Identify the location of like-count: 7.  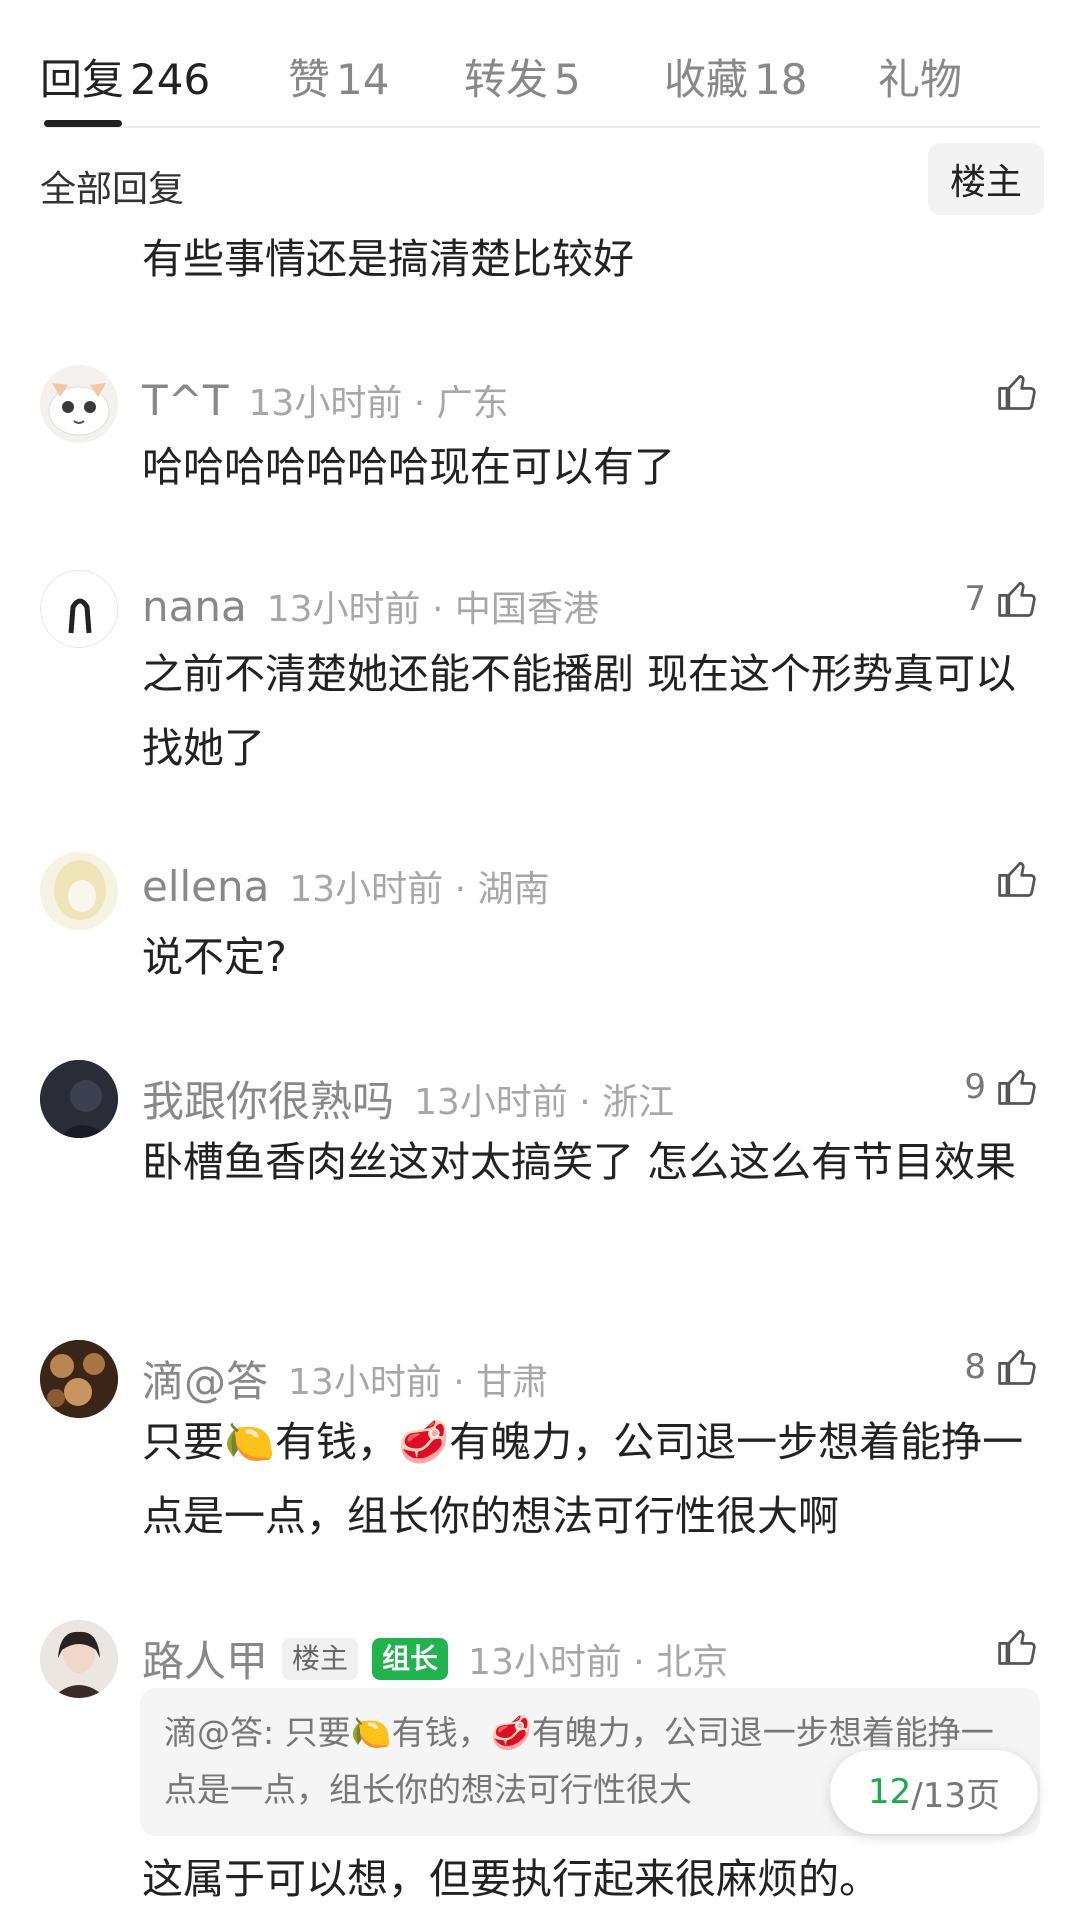
(975, 599).